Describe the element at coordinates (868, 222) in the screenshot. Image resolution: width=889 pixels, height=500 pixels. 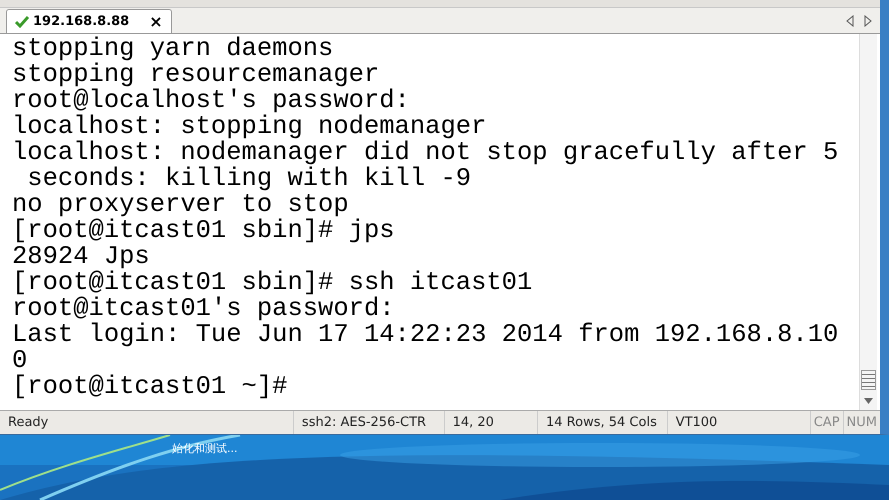
I see `scrollbar` at that location.